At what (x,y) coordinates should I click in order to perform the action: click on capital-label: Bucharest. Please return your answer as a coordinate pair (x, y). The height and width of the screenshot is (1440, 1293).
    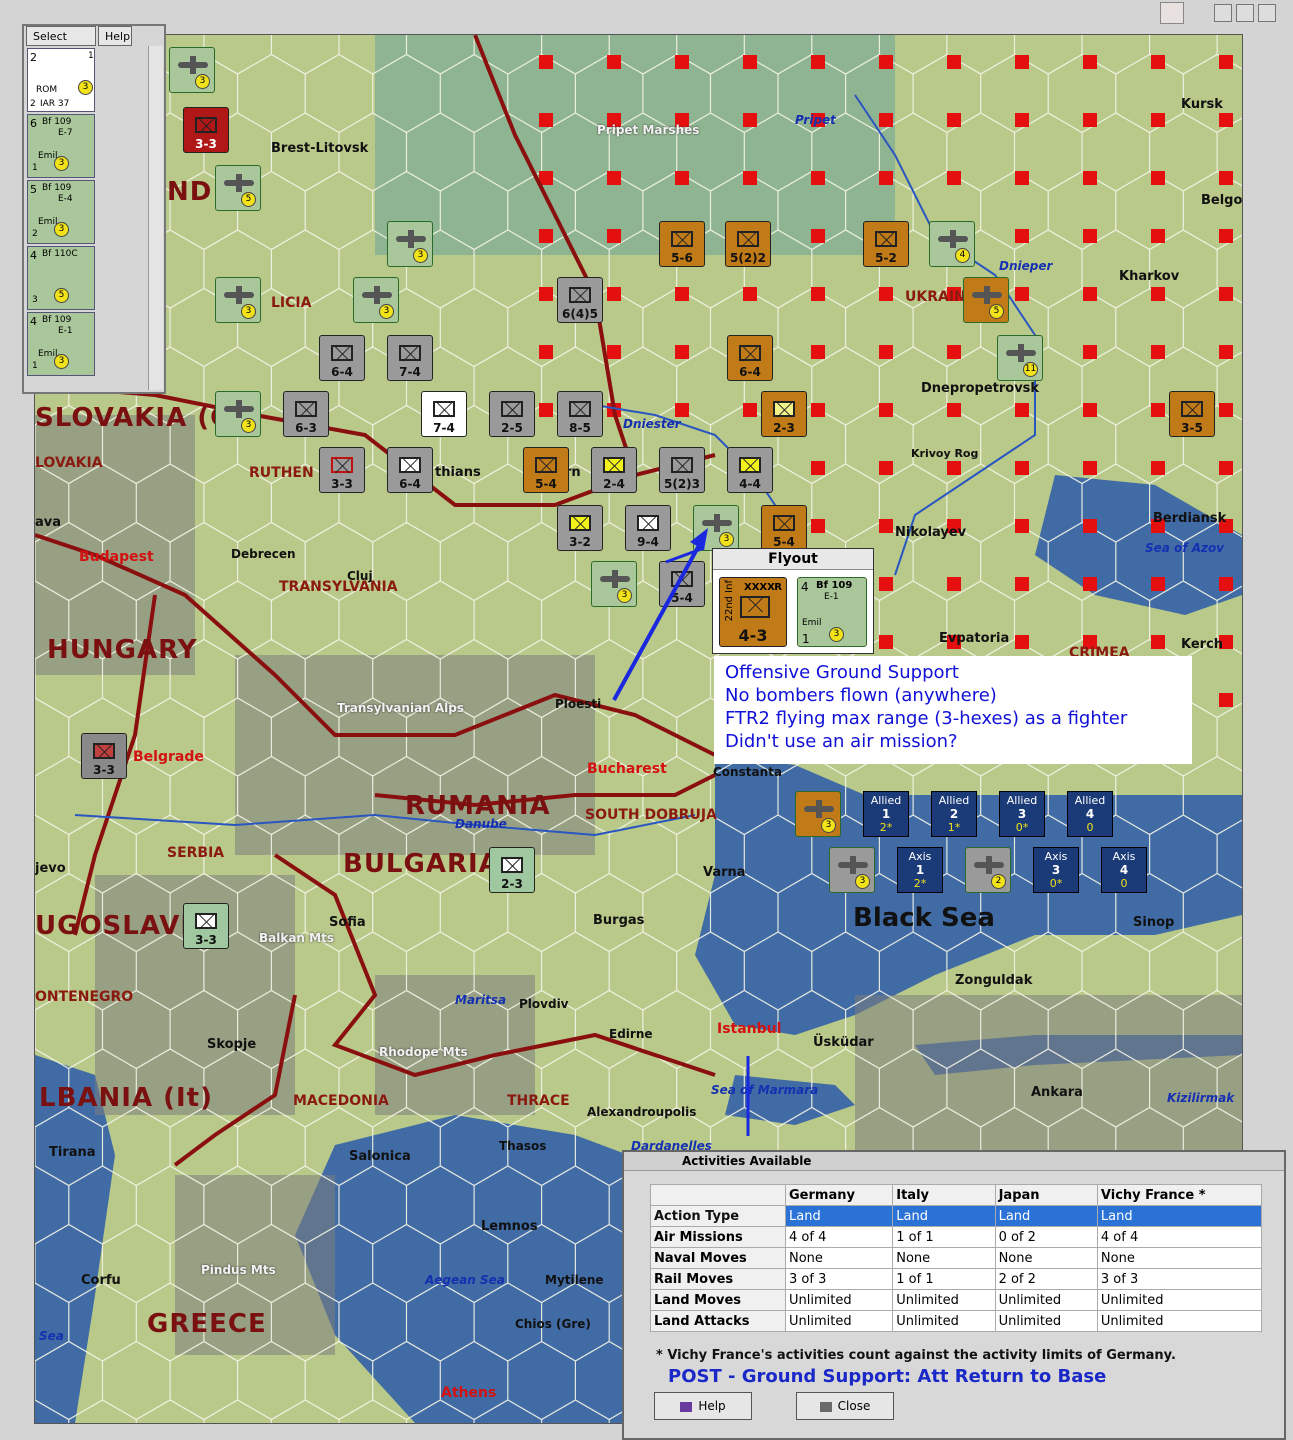
    Looking at the image, I should click on (627, 769).